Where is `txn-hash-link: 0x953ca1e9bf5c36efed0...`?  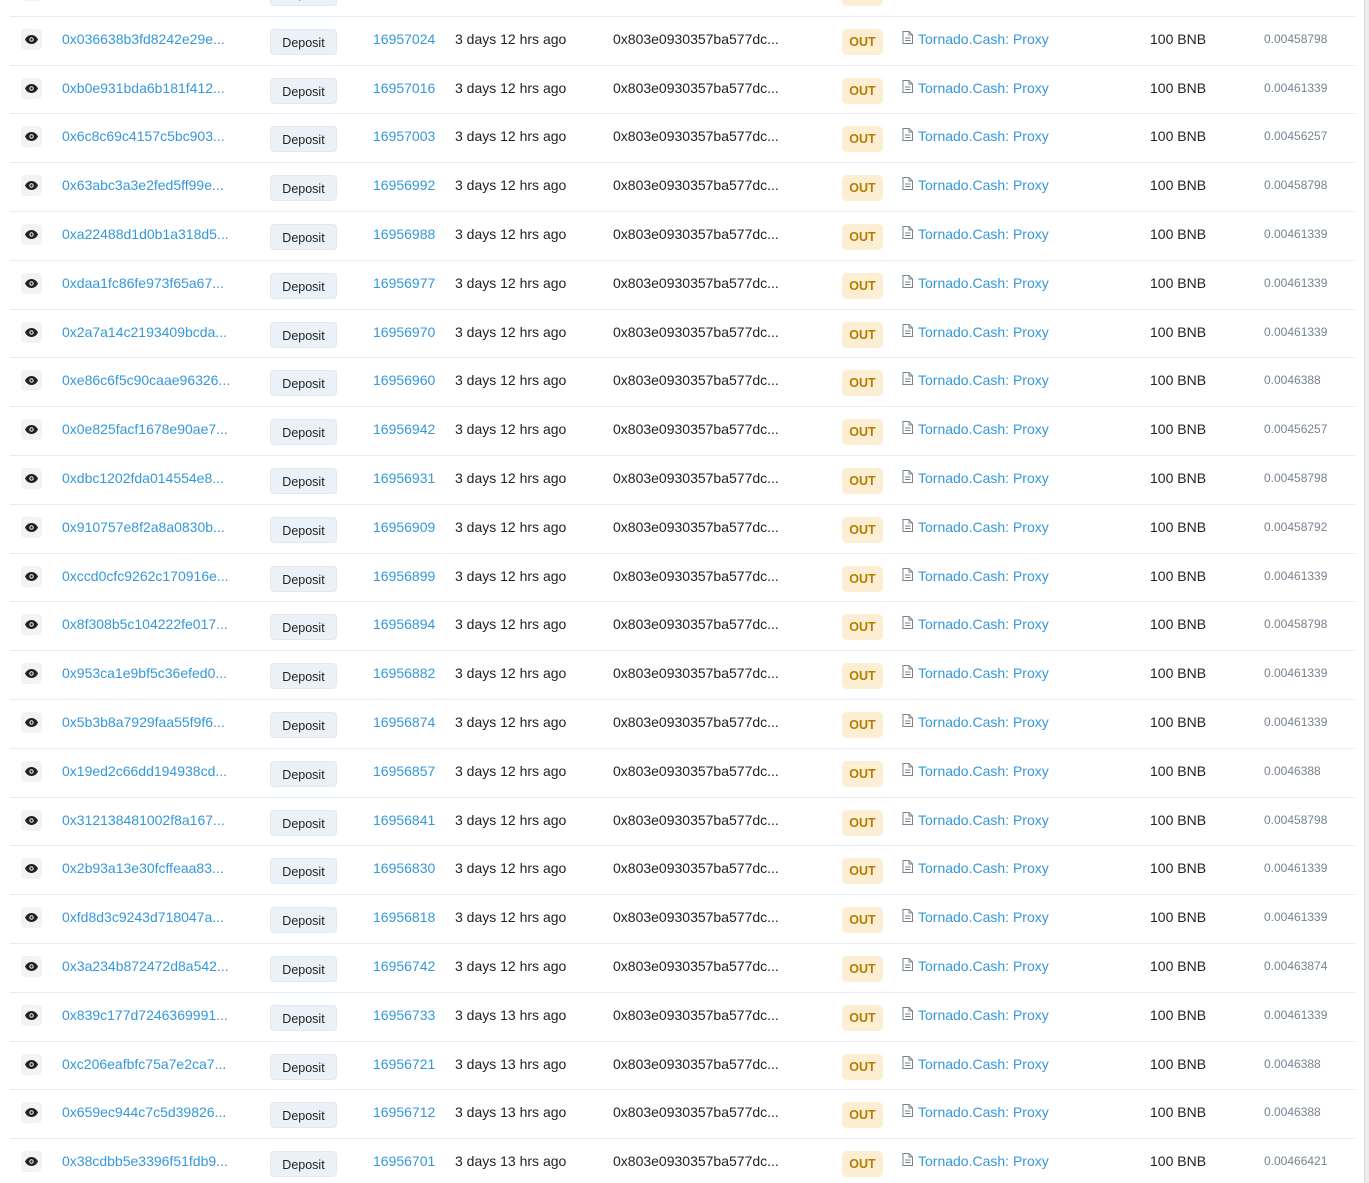 txn-hash-link: 0x953ca1e9bf5c36efed0... is located at coordinates (144, 673).